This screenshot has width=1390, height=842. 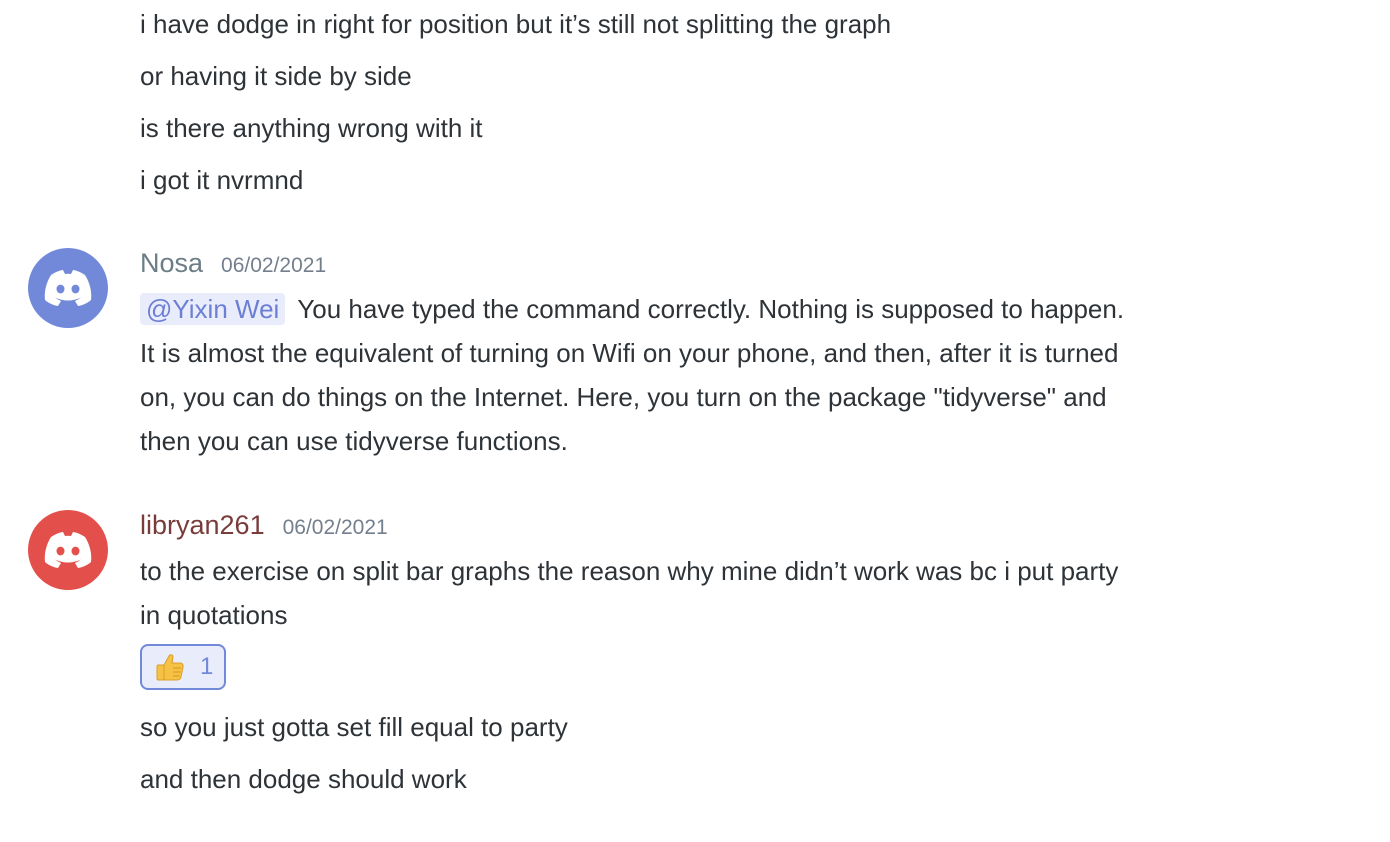 I want to click on message-header: libryan261 06/02/2021, so click(x=264, y=525).